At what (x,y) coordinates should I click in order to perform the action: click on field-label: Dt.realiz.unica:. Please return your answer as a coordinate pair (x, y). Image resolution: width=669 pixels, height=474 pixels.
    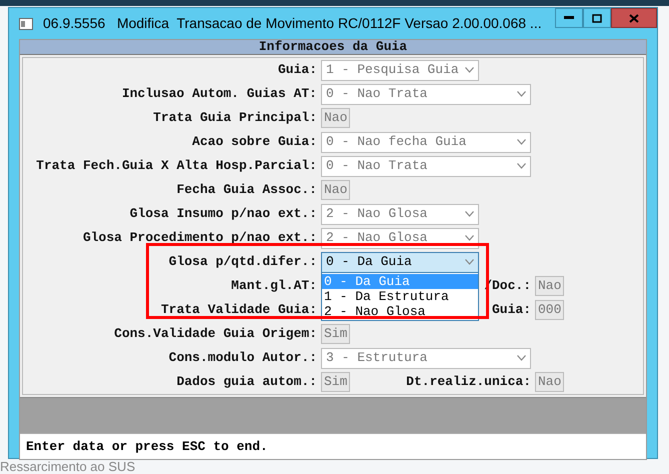
    Looking at the image, I should click on (468, 382).